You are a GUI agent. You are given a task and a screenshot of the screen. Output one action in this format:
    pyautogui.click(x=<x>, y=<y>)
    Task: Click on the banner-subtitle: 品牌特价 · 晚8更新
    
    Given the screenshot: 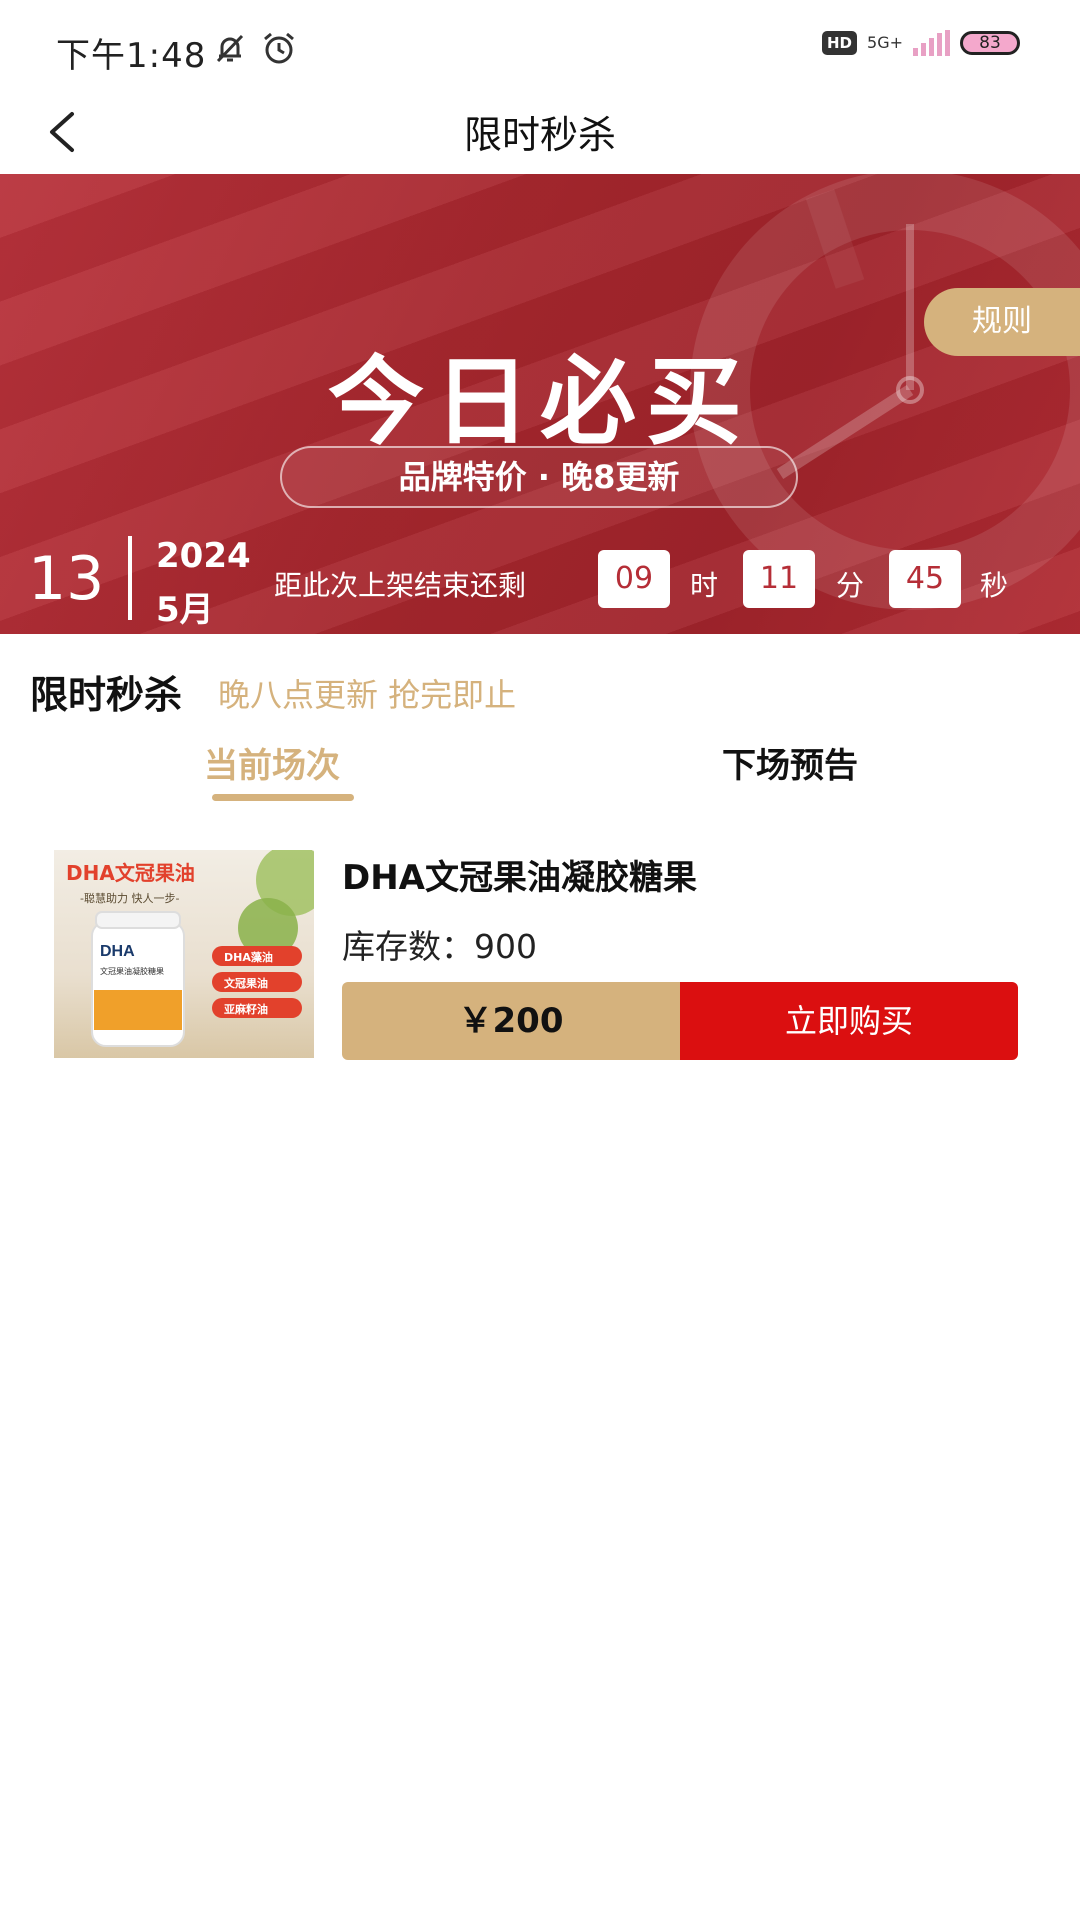 What is the action you would take?
    pyautogui.click(x=539, y=477)
    